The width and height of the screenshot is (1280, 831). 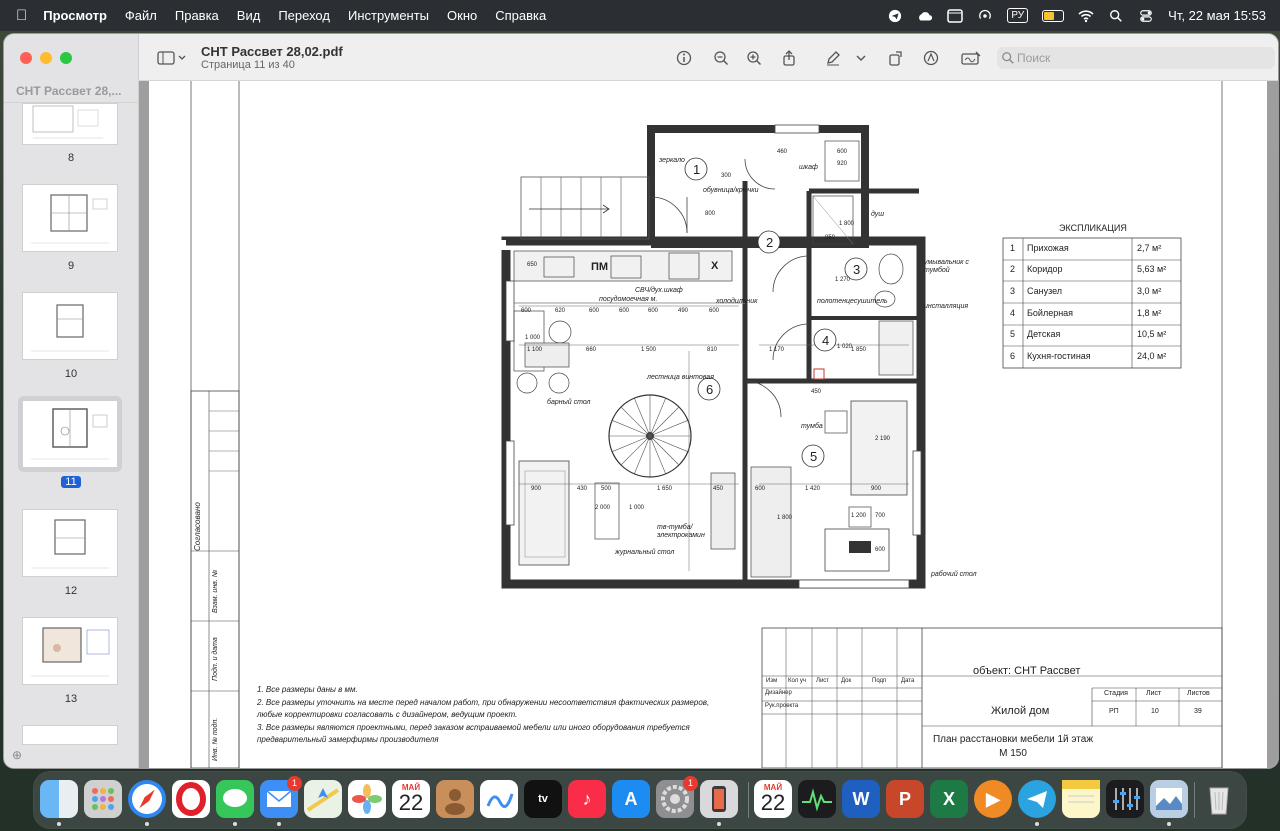 What do you see at coordinates (861, 799) in the screenshot?
I see `word-icon: W` at bounding box center [861, 799].